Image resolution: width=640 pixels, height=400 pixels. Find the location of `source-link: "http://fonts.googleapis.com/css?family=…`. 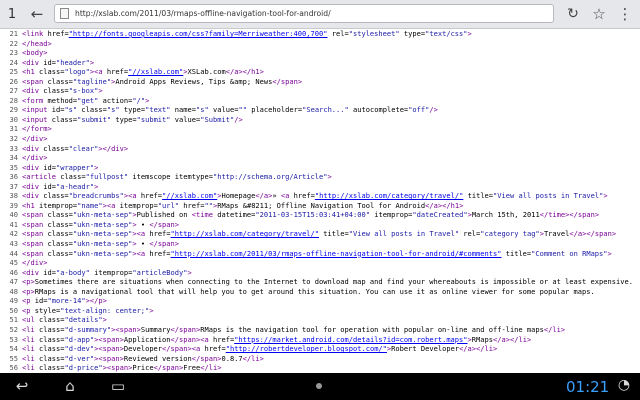

source-link: "http://fonts.googleapis.com/css?family=… is located at coordinates (198, 33).